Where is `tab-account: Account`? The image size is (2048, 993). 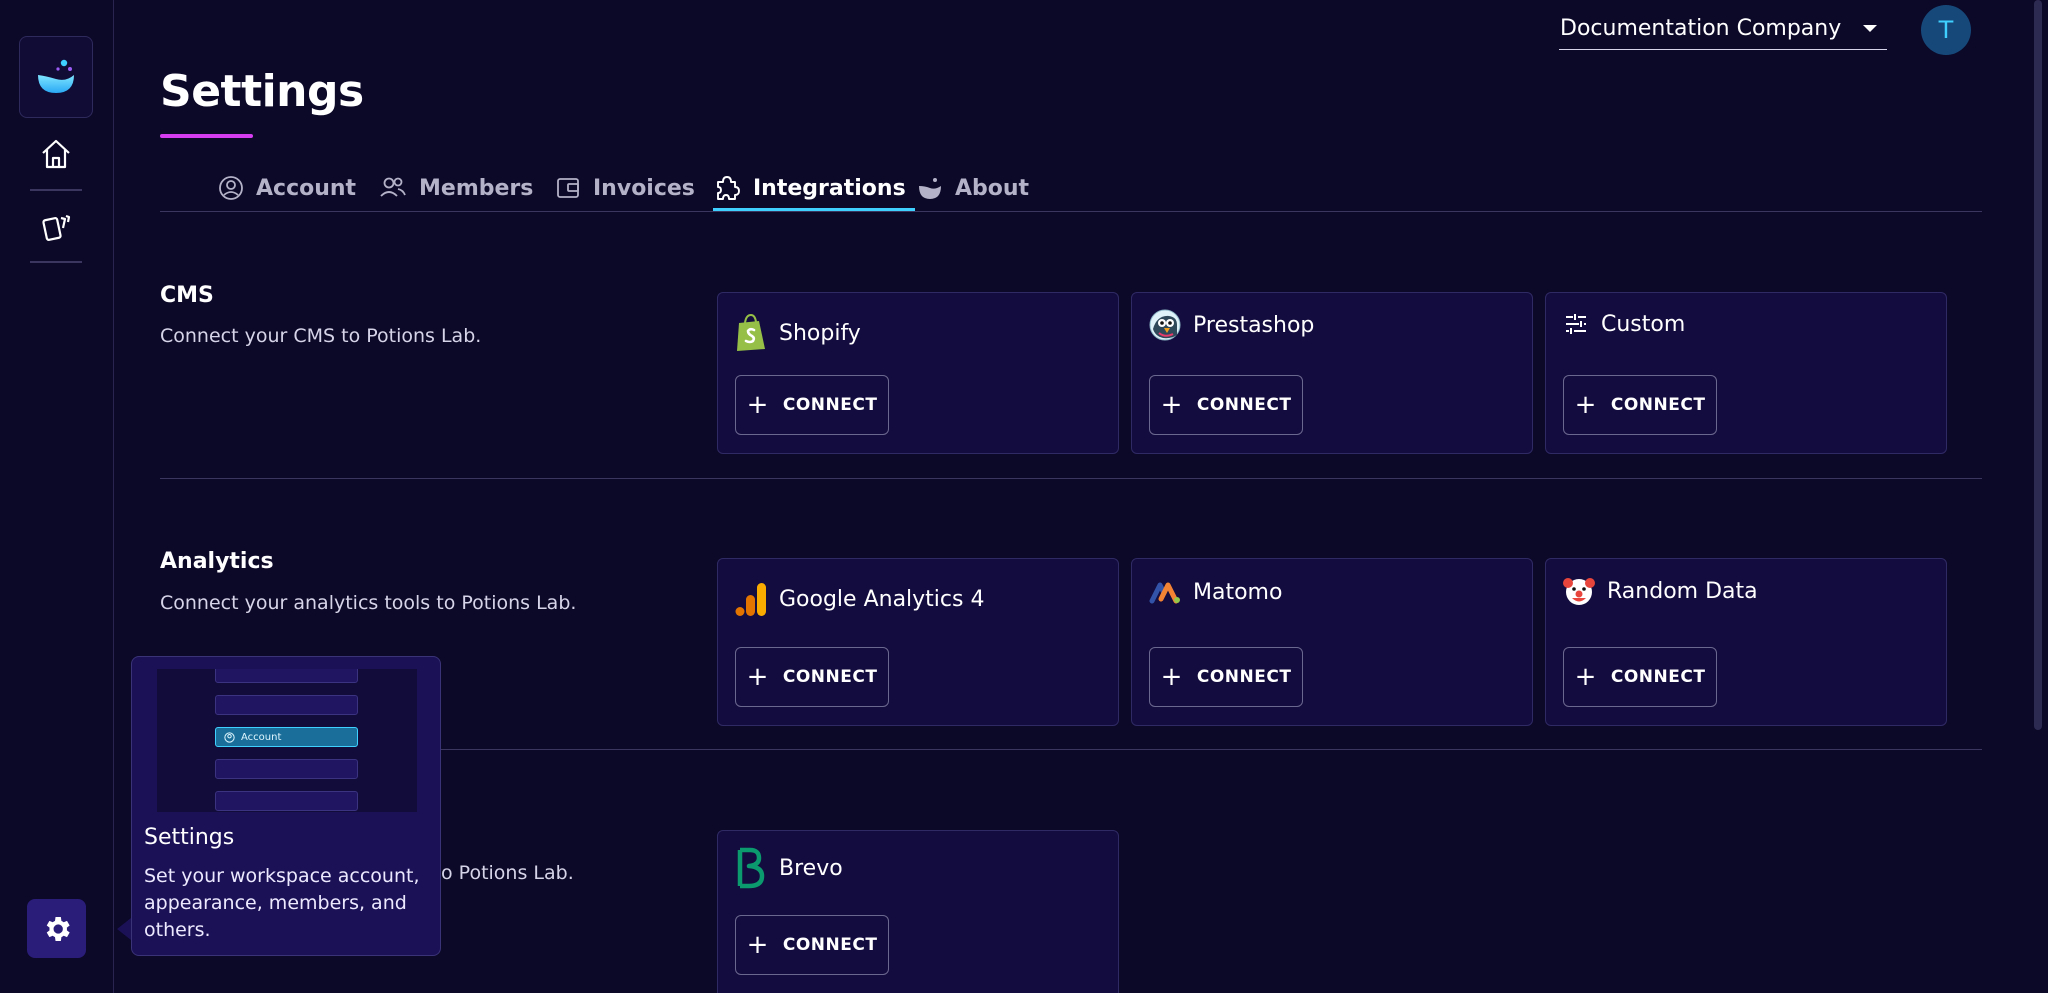
tab-account: Account is located at coordinates (287, 188).